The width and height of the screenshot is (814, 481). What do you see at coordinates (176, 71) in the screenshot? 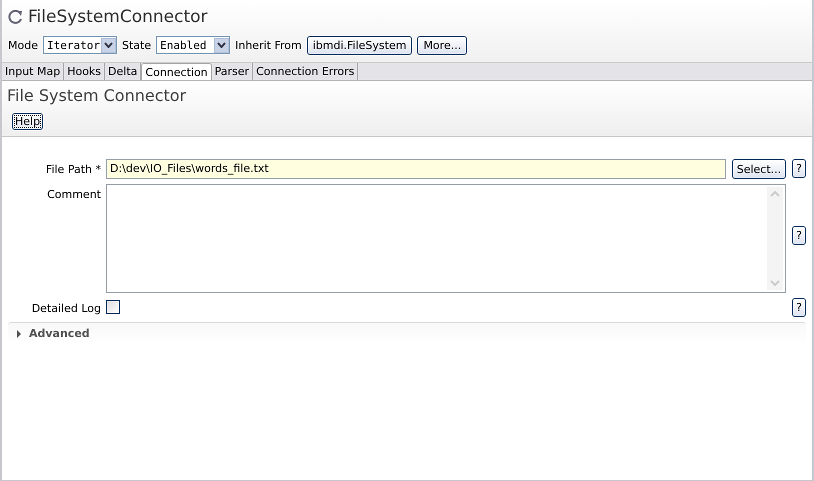
I see `tab: Connection` at bounding box center [176, 71].